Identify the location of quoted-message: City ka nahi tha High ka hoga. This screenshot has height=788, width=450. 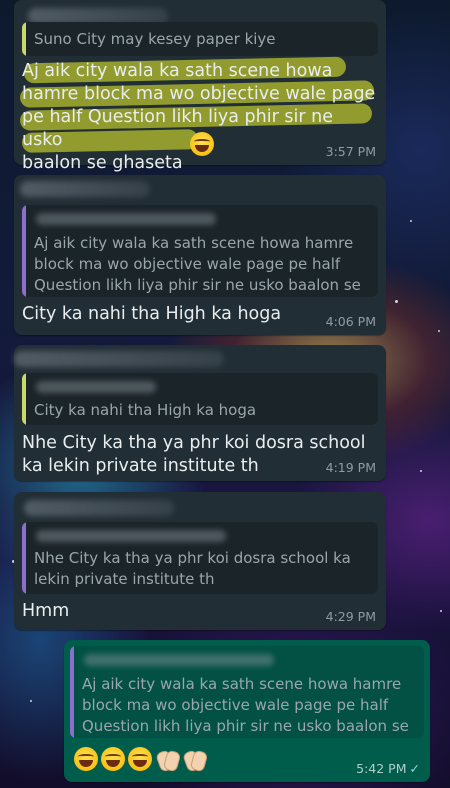
(200, 399).